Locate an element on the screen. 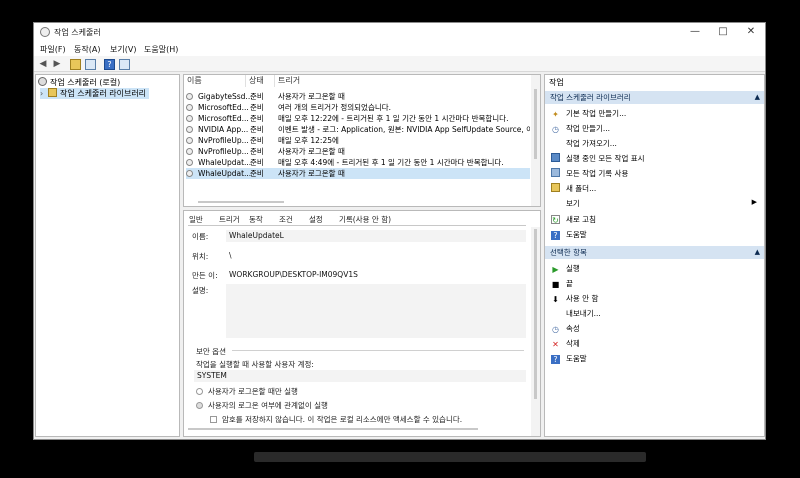 The height and width of the screenshot is (478, 800). task-row: NvProfileUp... 준비 매일 오후 12:25에 is located at coordinates (358, 140).